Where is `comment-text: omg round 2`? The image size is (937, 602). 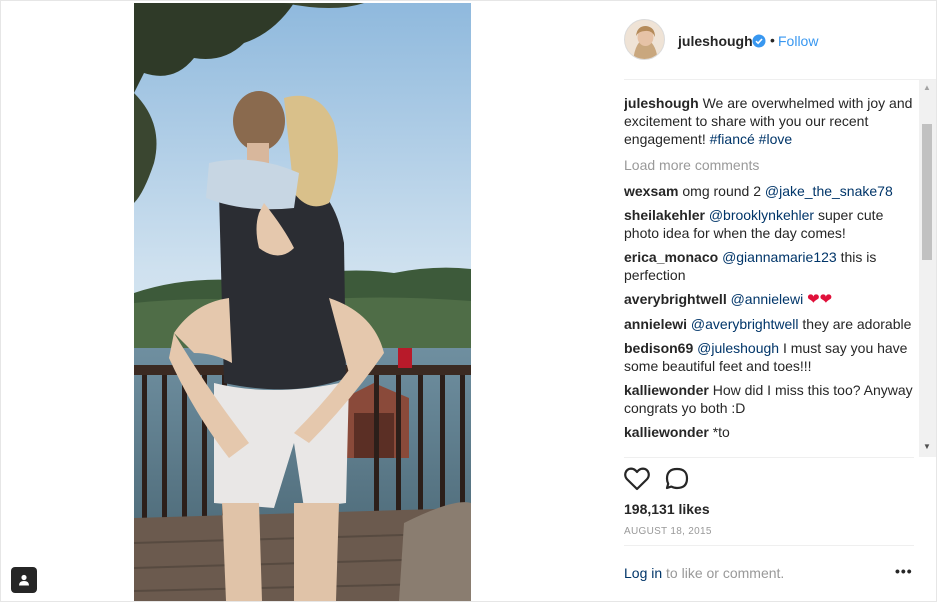 comment-text: omg round 2 is located at coordinates (721, 191).